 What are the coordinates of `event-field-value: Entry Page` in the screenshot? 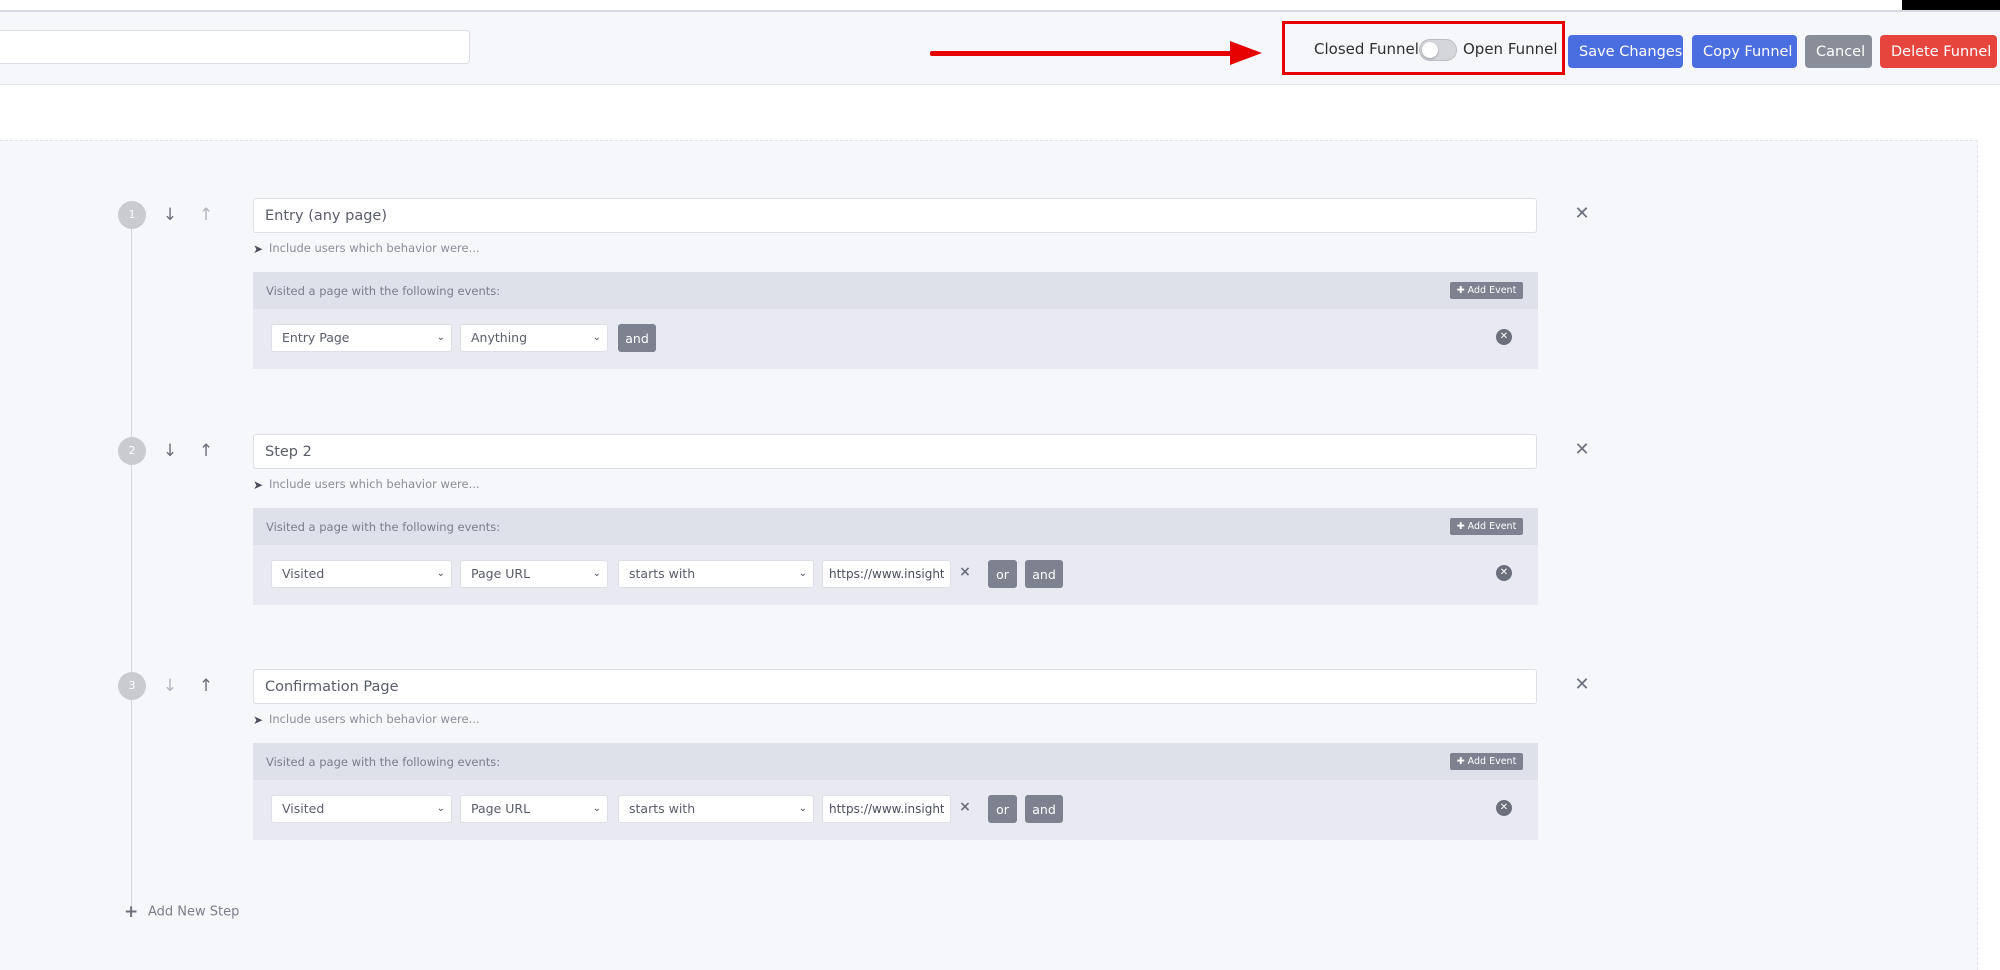 It's located at (316, 337).